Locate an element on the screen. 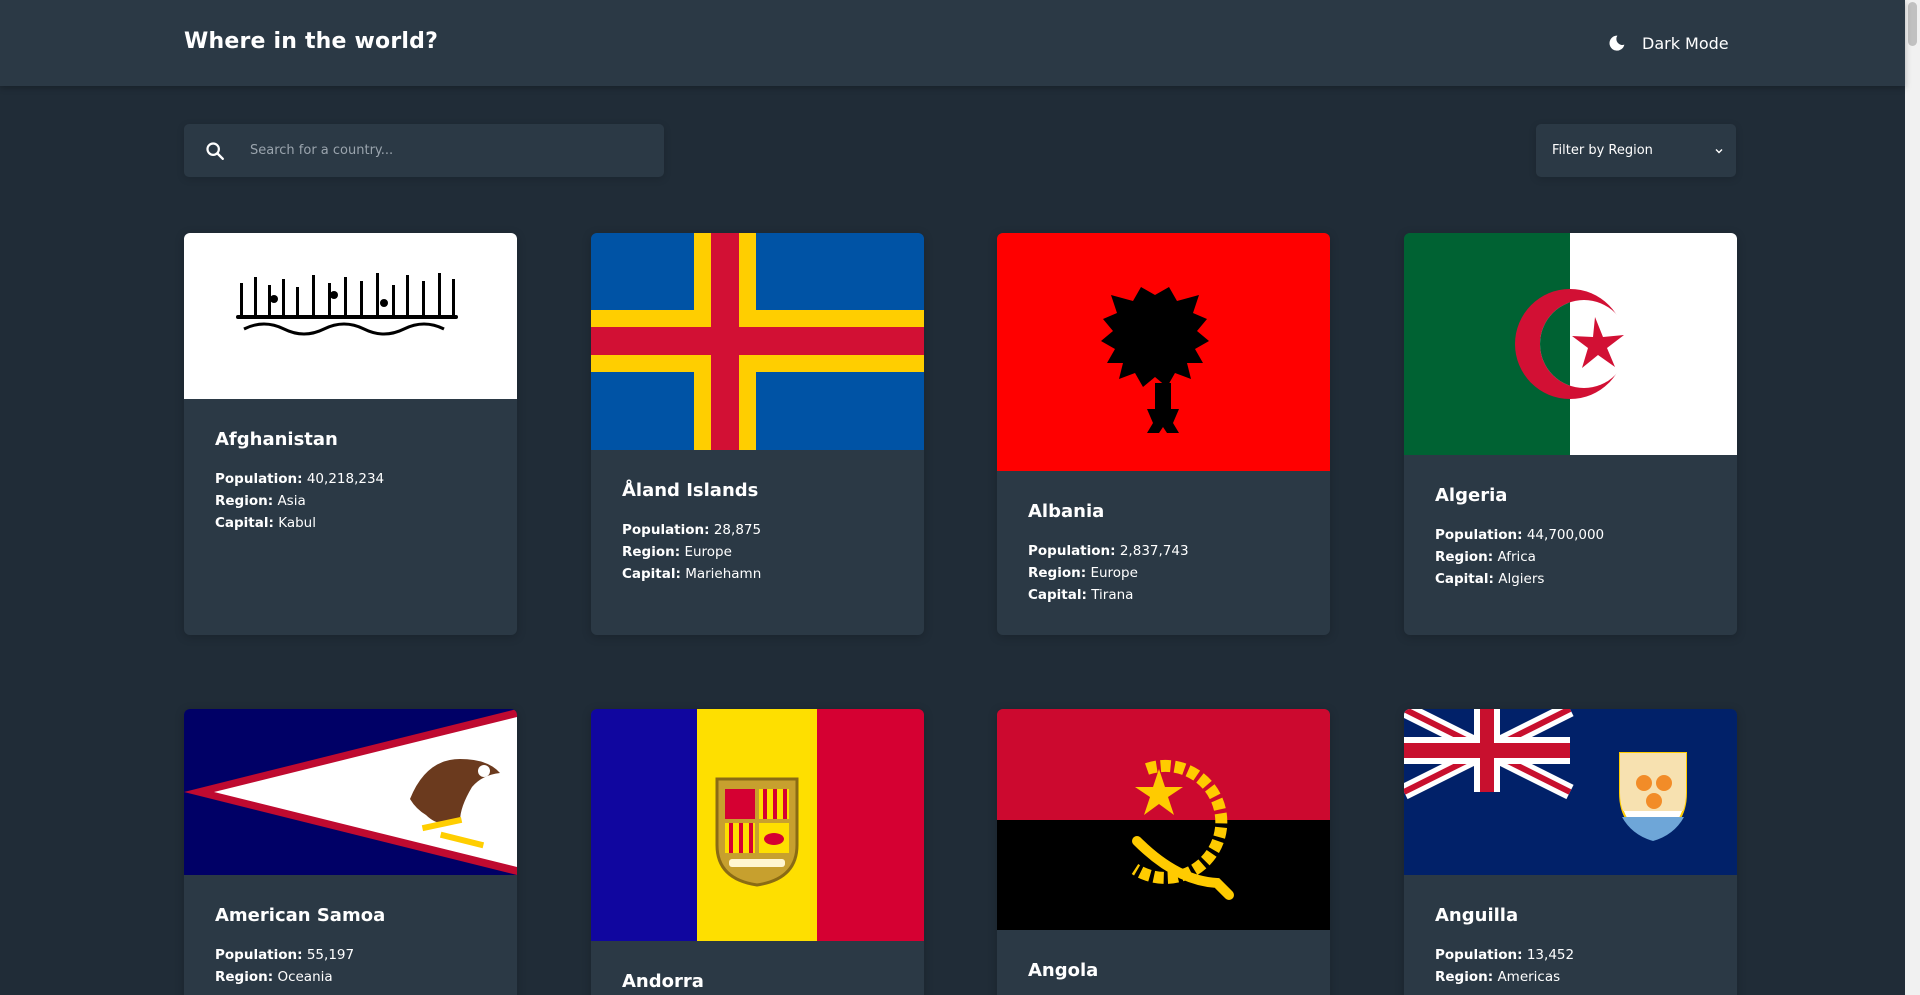  population-value: 28,875 is located at coordinates (737, 530).